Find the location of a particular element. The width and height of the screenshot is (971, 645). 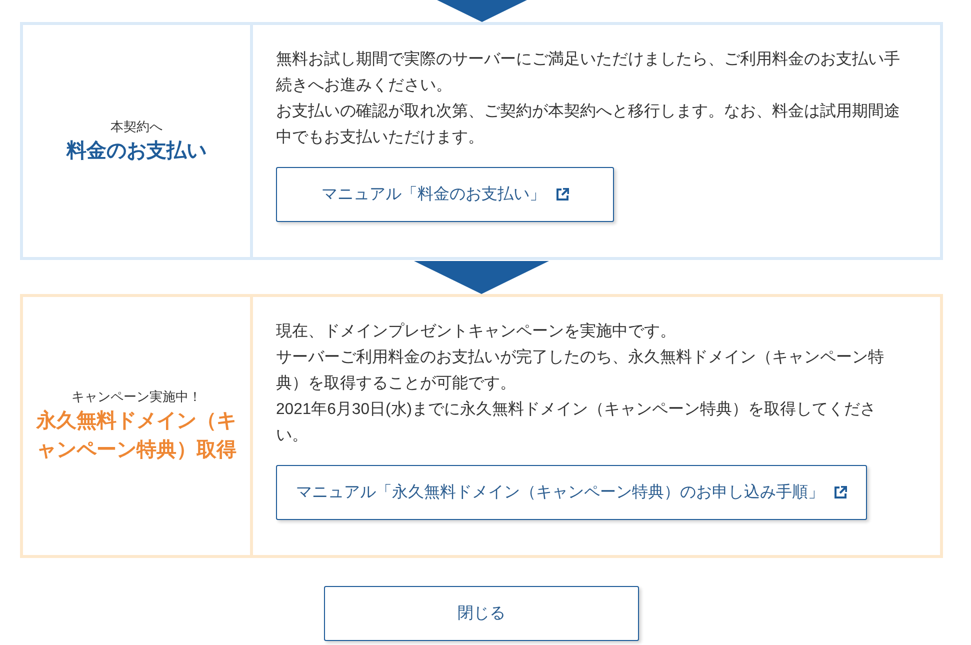

step-title: 料金のお支払い is located at coordinates (136, 151).